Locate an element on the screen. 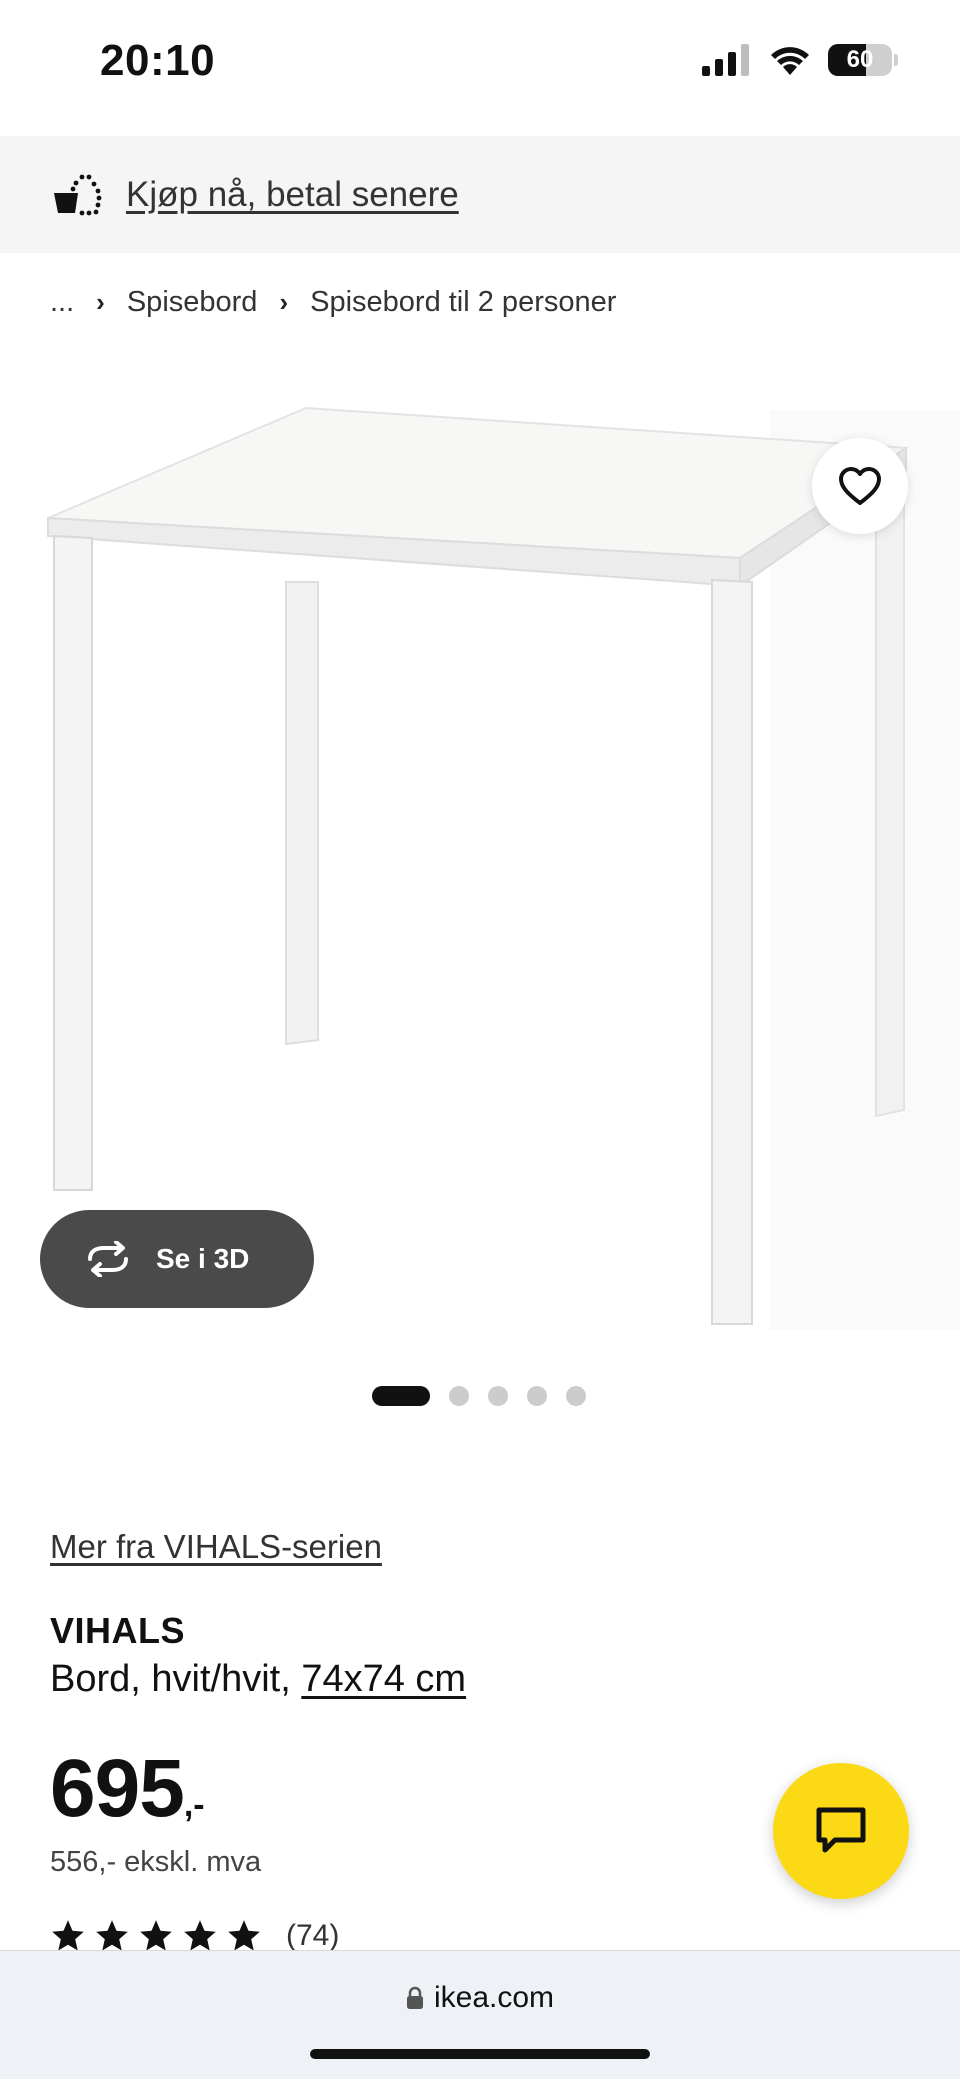  chat-button is located at coordinates (841, 1831).